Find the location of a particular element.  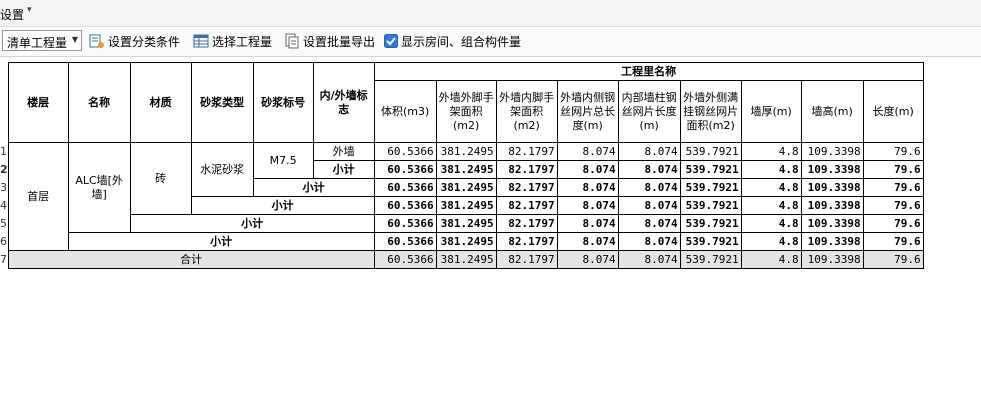

qty-header-int-scaffold: 外墙内脚手架面积(m2) is located at coordinates (526, 111).